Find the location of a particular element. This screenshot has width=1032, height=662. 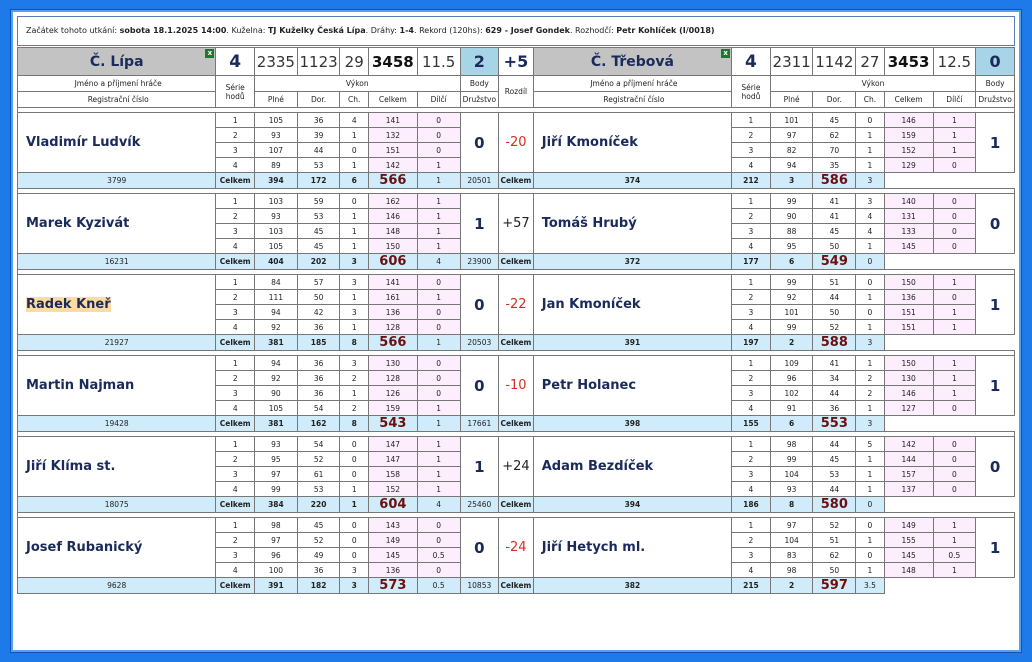

total-dor: 155 is located at coordinates (751, 423).